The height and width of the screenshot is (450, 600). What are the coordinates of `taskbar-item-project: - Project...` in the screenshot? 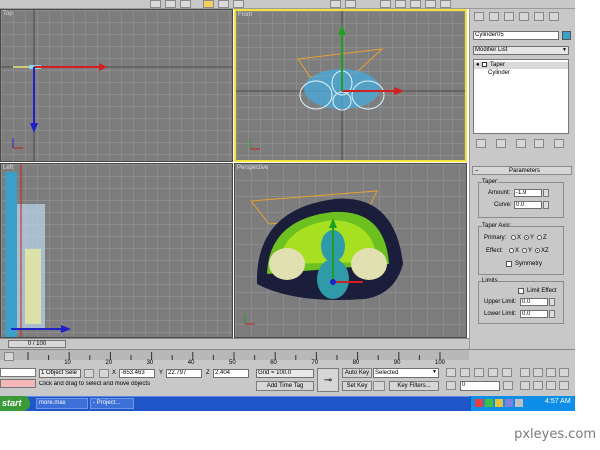 It's located at (112, 403).